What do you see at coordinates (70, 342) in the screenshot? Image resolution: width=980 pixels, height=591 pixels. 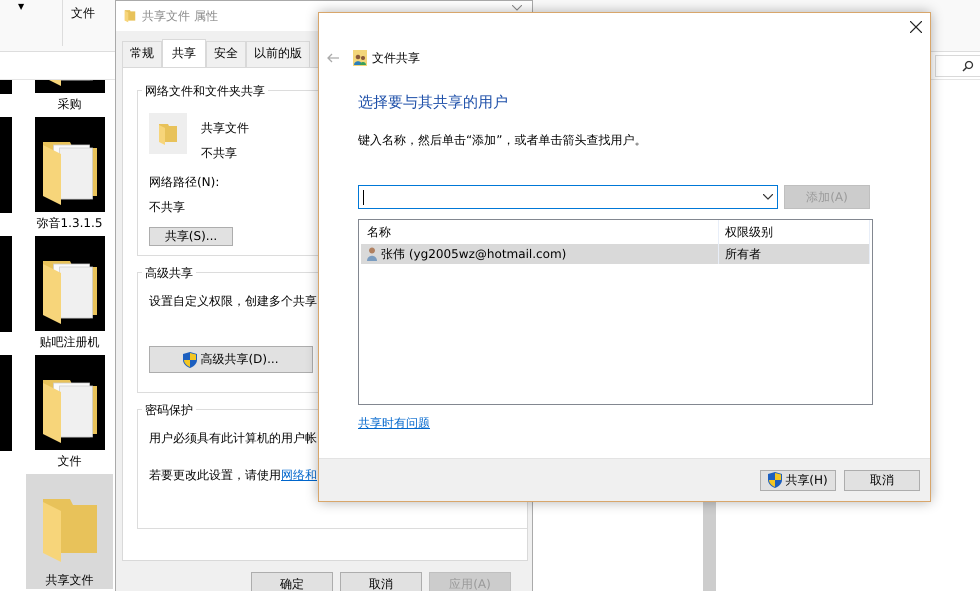 I see `file-name: 贴吧注册机` at bounding box center [70, 342].